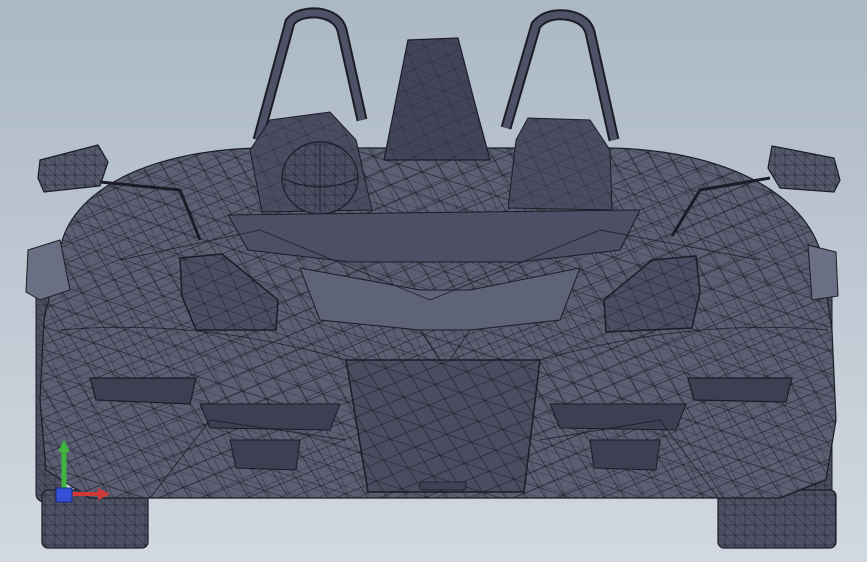 This screenshot has height=562, width=867. What do you see at coordinates (64, 467) in the screenshot?
I see `y-axis-arrow` at bounding box center [64, 467].